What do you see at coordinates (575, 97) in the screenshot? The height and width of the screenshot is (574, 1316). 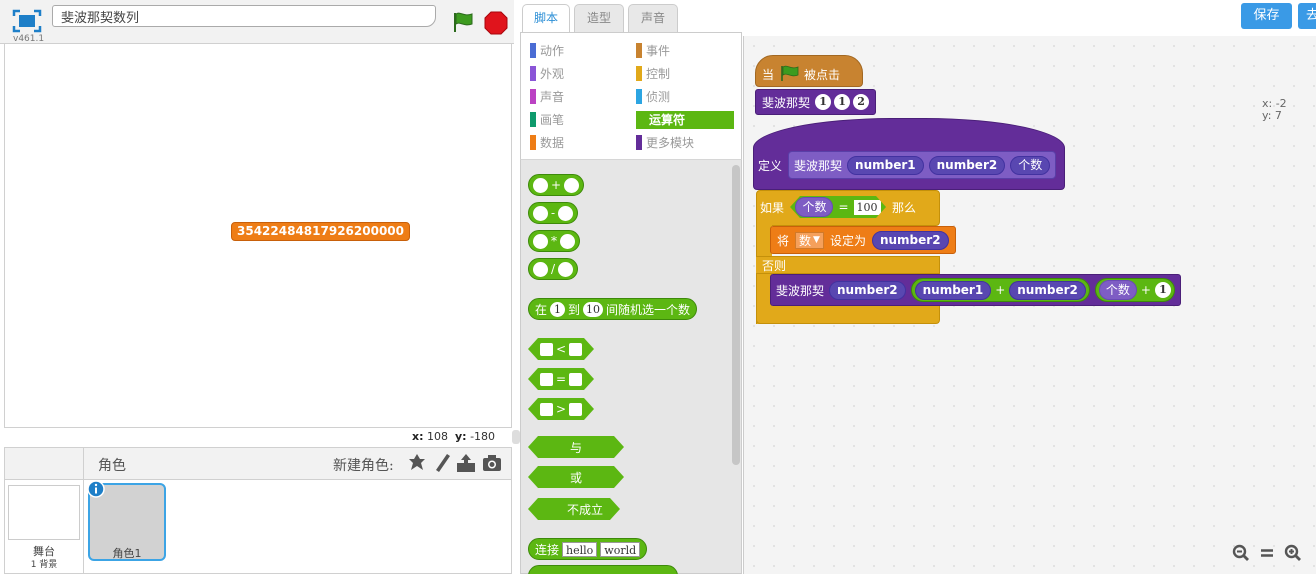 I see `category-sound: 声音` at bounding box center [575, 97].